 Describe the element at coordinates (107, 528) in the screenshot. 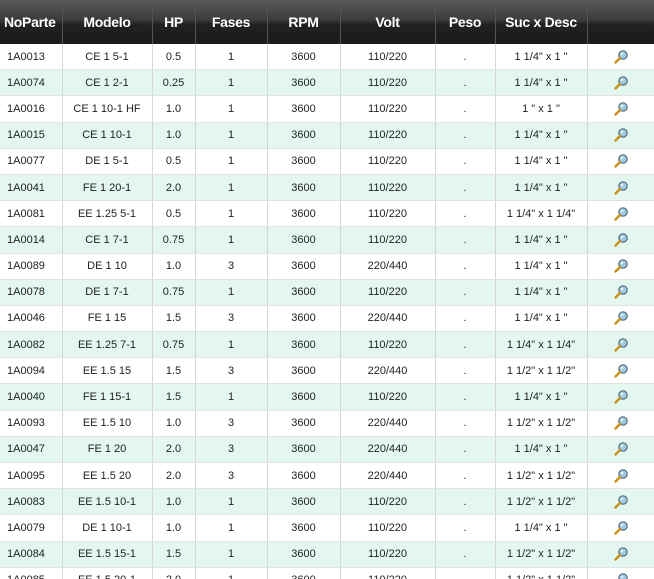

I see `modelo-cell: DE 1 10-1` at that location.